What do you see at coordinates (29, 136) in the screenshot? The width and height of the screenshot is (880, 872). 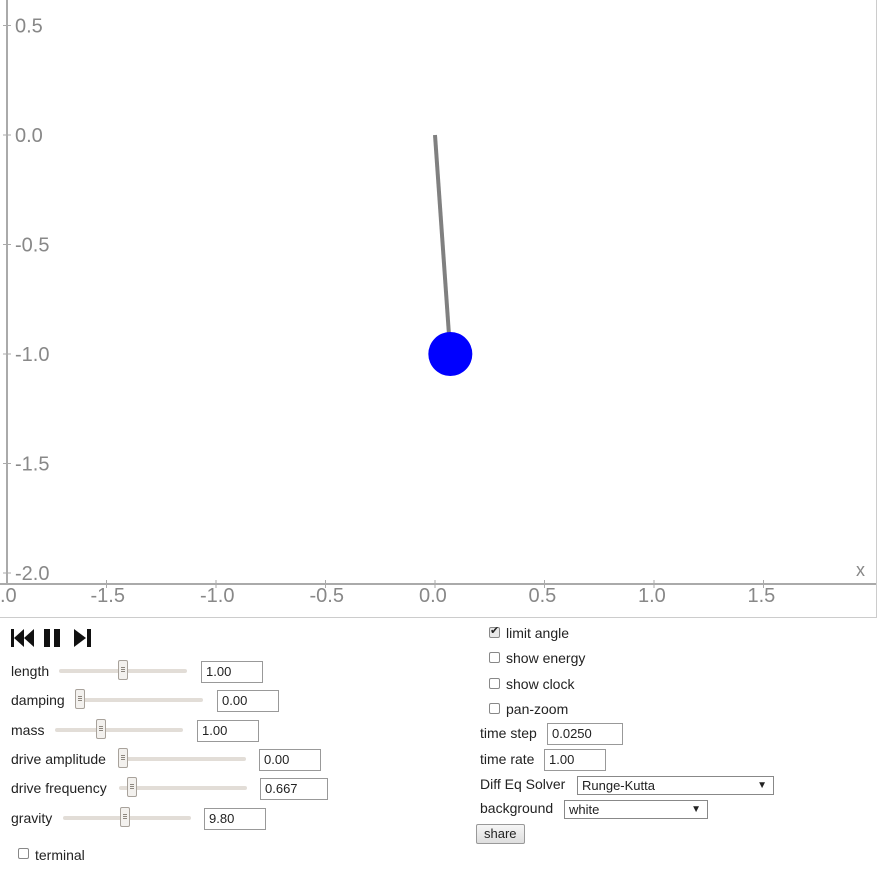 I see `y-tick-label: 0.0` at bounding box center [29, 136].